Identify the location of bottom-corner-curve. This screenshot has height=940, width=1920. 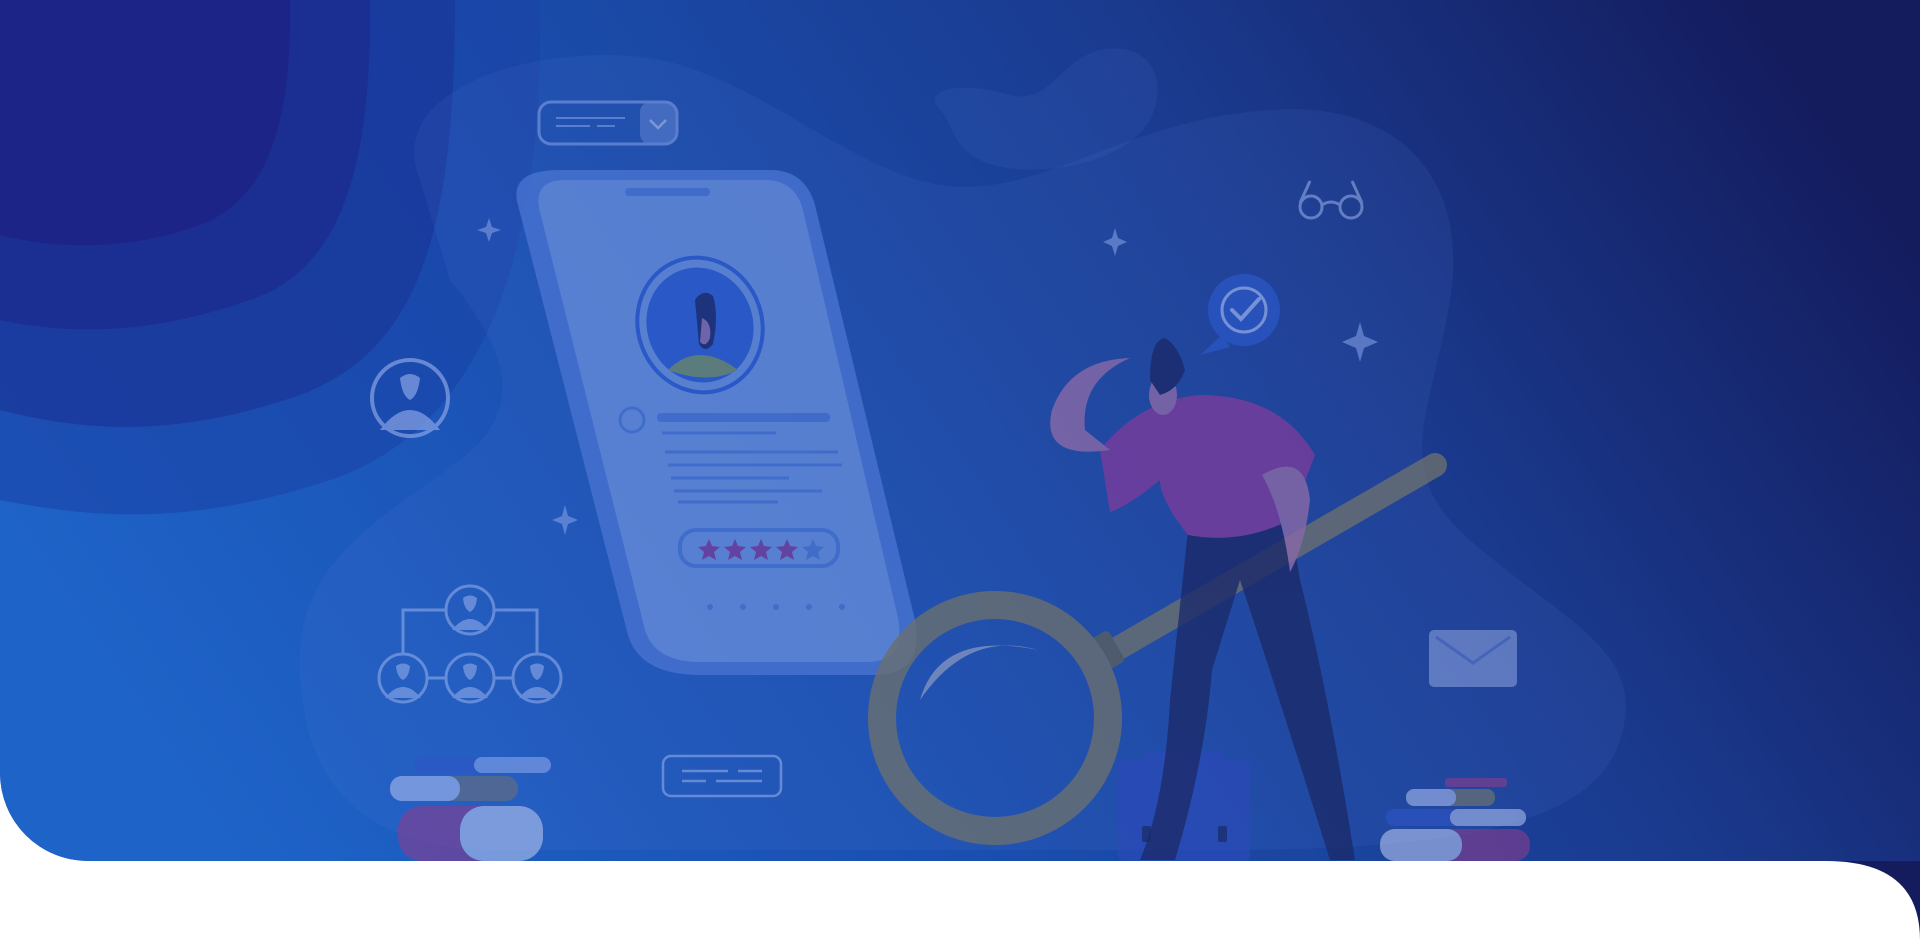
(1873, 900).